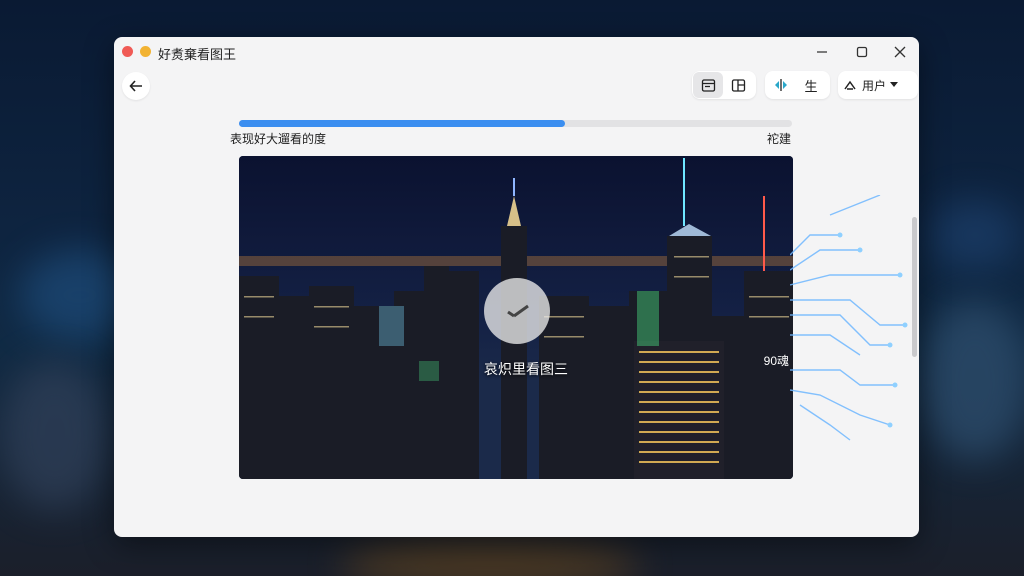  Describe the element at coordinates (894, 84) in the screenshot. I see `chevron-down-icon` at that location.